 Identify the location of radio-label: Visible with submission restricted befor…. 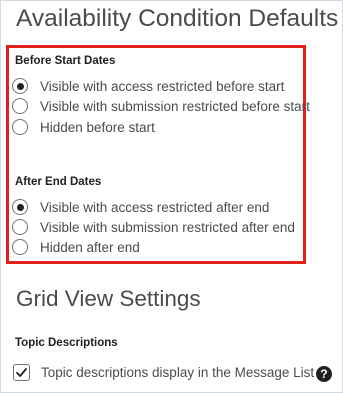
(175, 106).